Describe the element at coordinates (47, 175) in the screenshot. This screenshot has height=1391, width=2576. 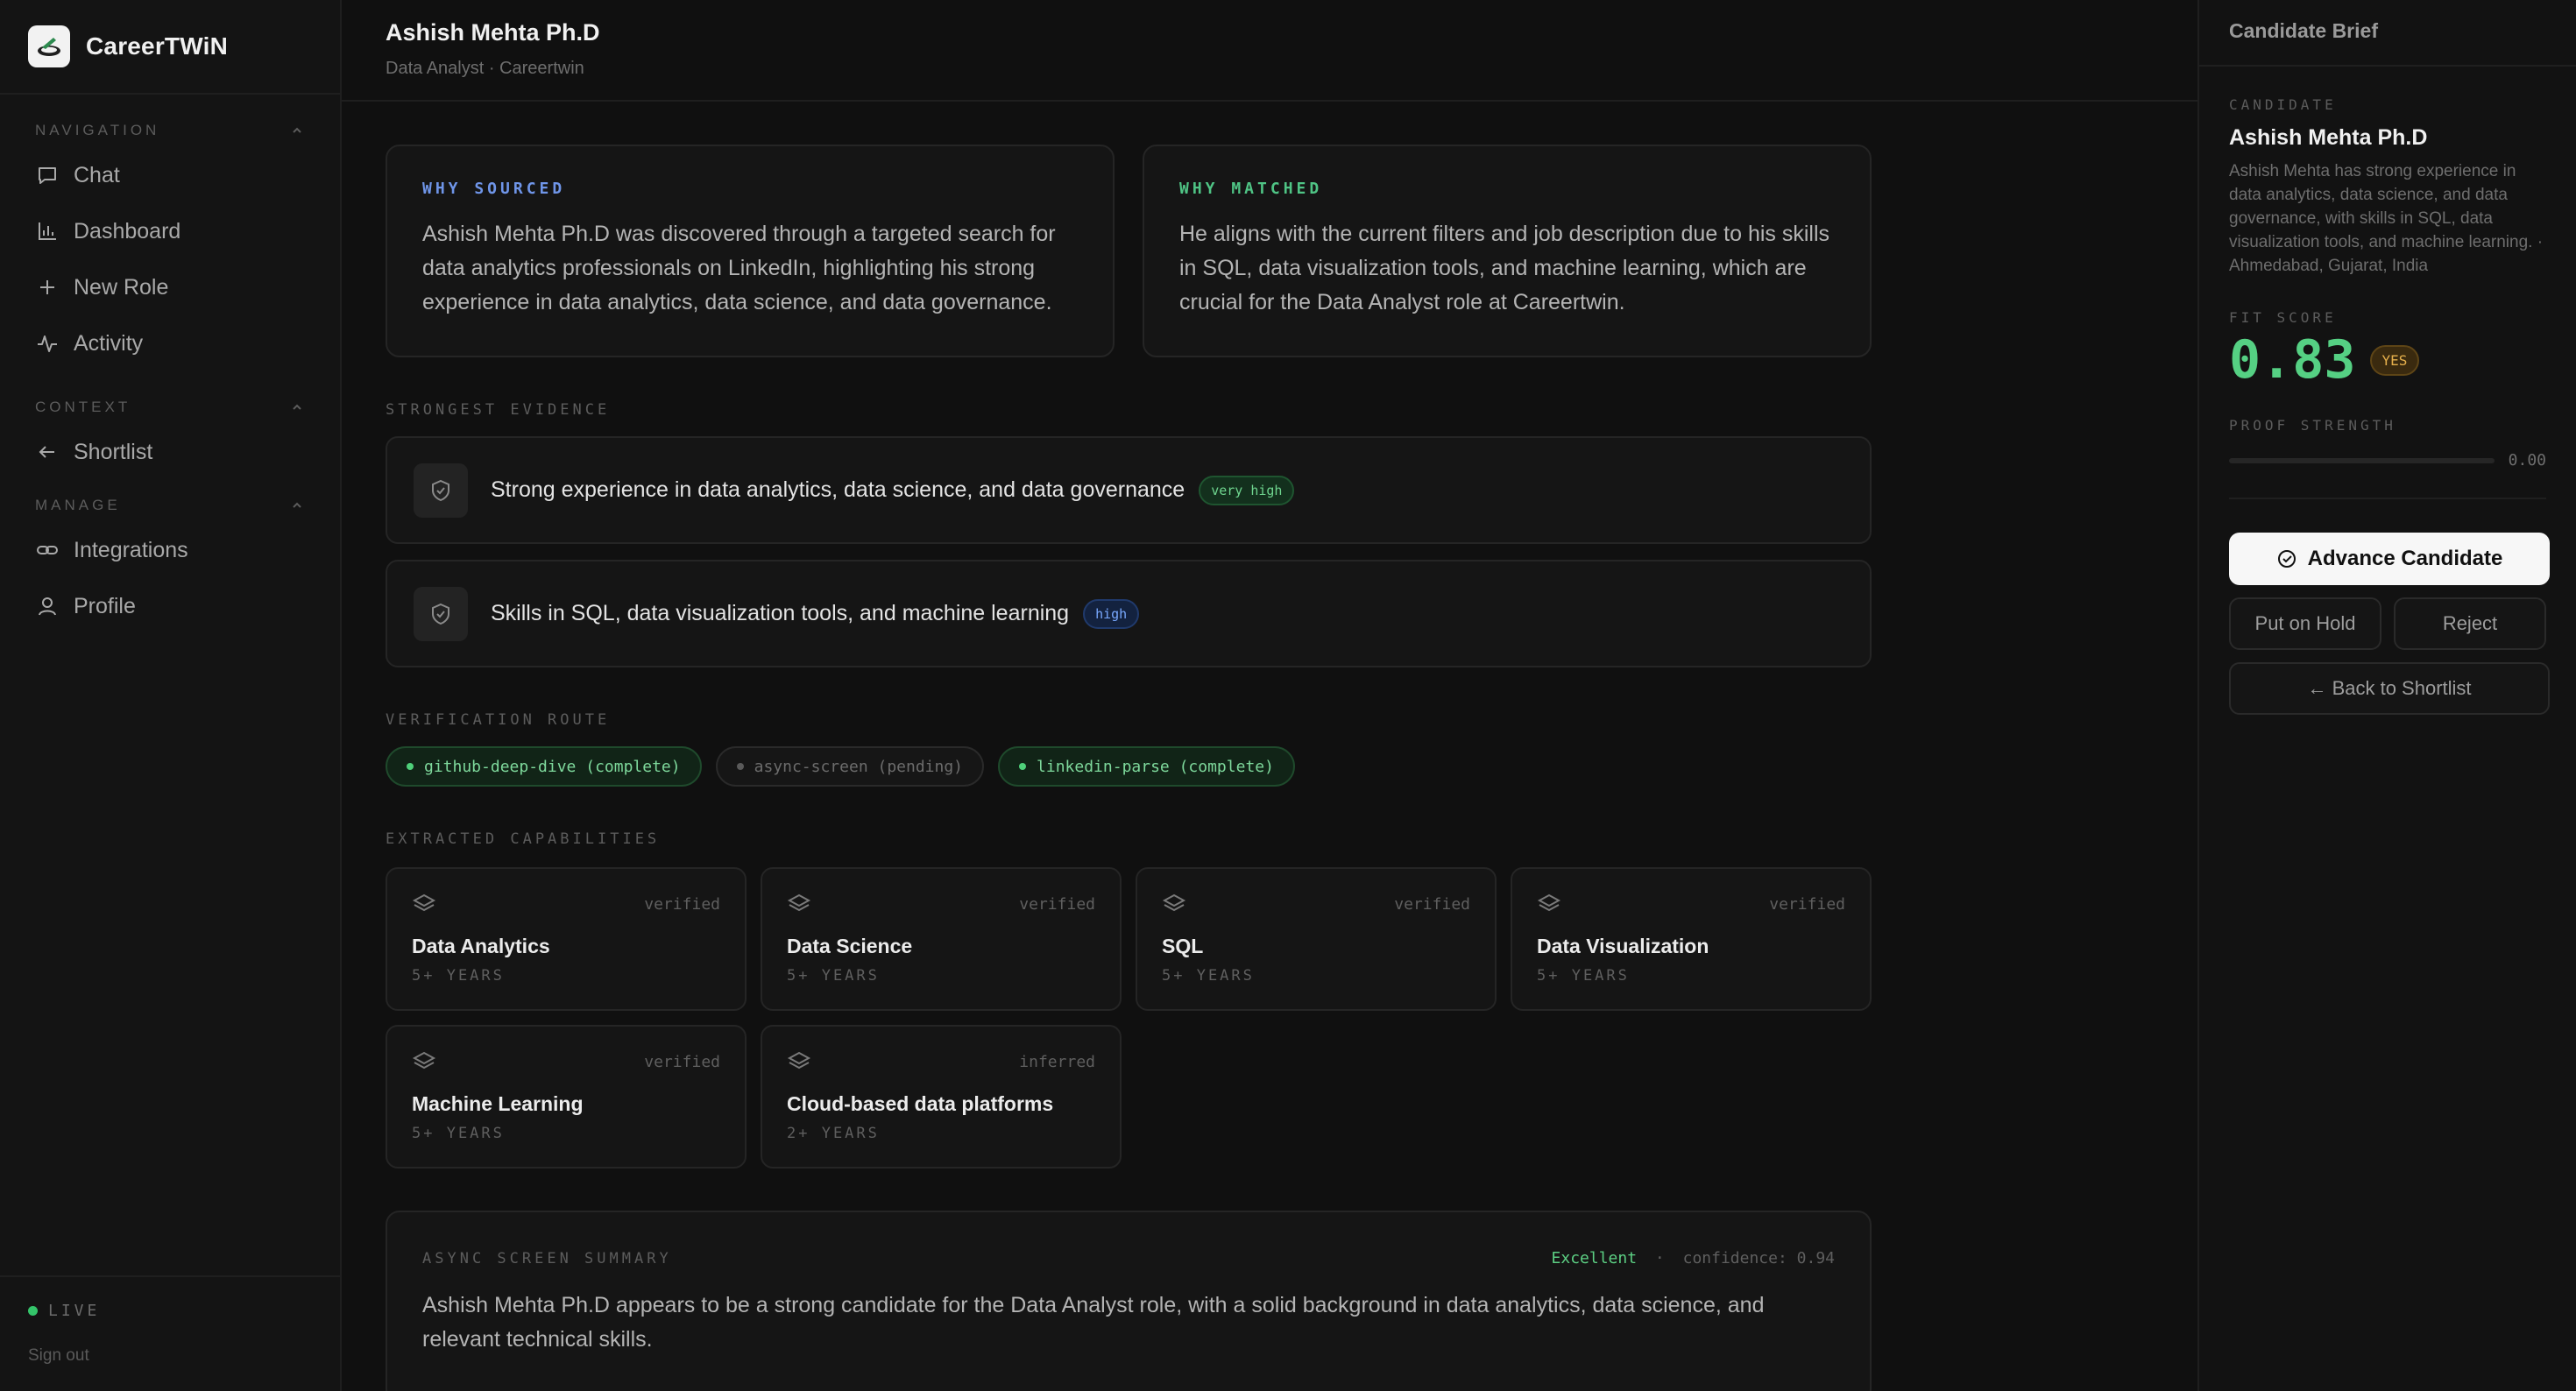
I see `chat-icon` at that location.